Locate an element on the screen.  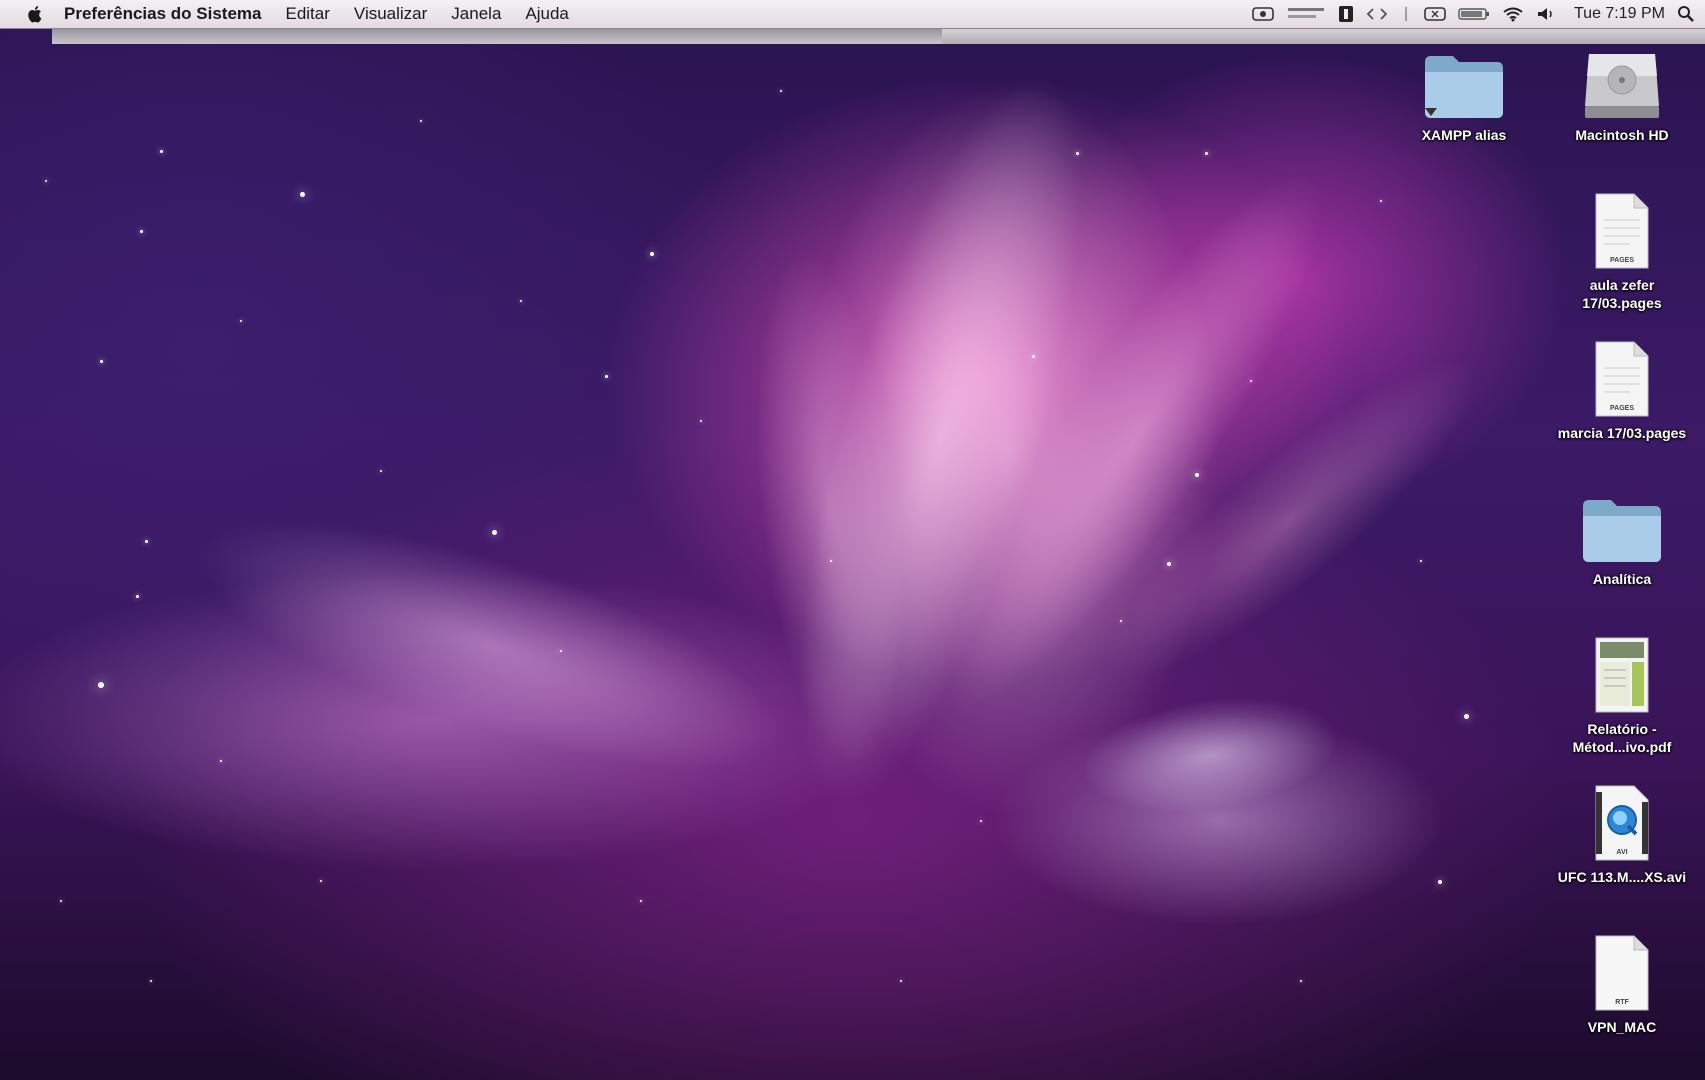
folder-icon is located at coordinates (1622, 531).